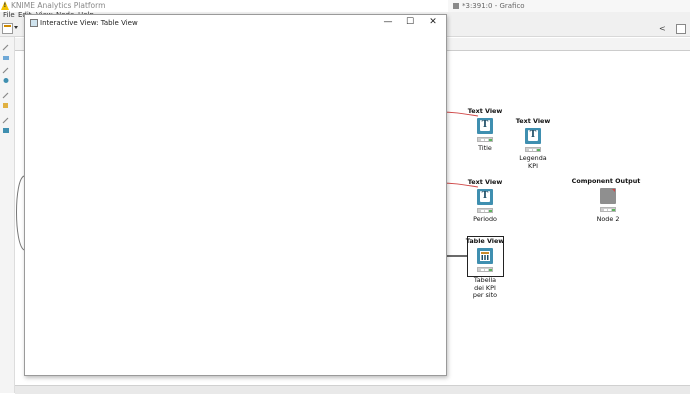 The width and height of the screenshot is (690, 394). Describe the element at coordinates (485, 148) in the screenshot. I see `node-label-title: Title` at that location.